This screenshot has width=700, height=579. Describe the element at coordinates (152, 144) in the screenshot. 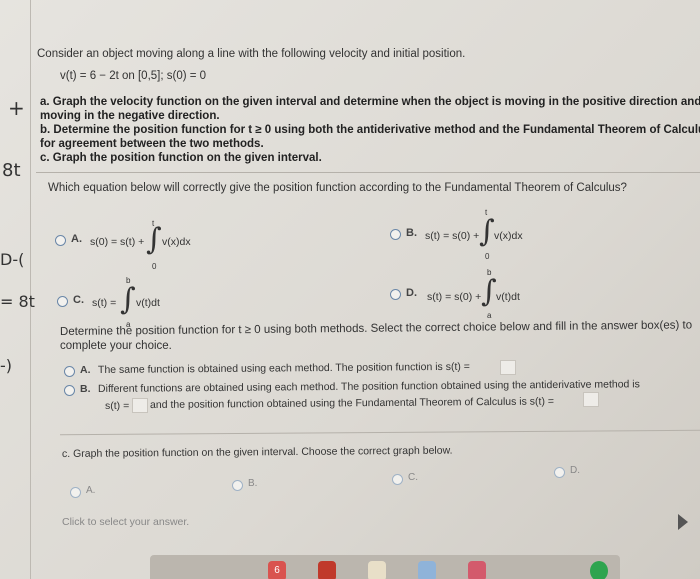

I see `part-b-cont: for agreement between the two methods.` at that location.